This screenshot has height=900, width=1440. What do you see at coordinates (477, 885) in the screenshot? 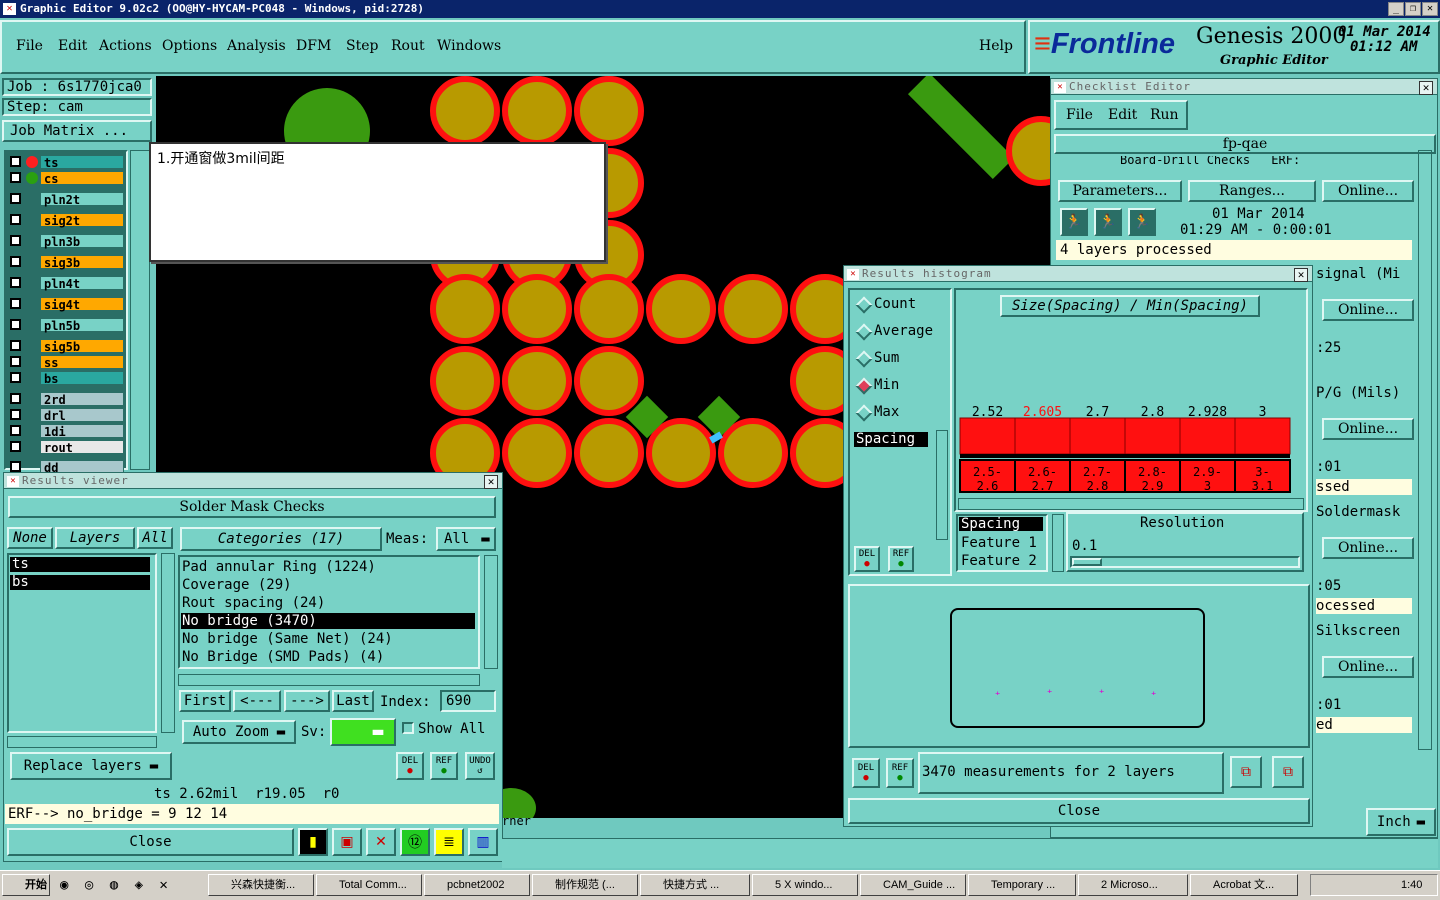
I see `taskbar-item: pcbnet2002` at bounding box center [477, 885].